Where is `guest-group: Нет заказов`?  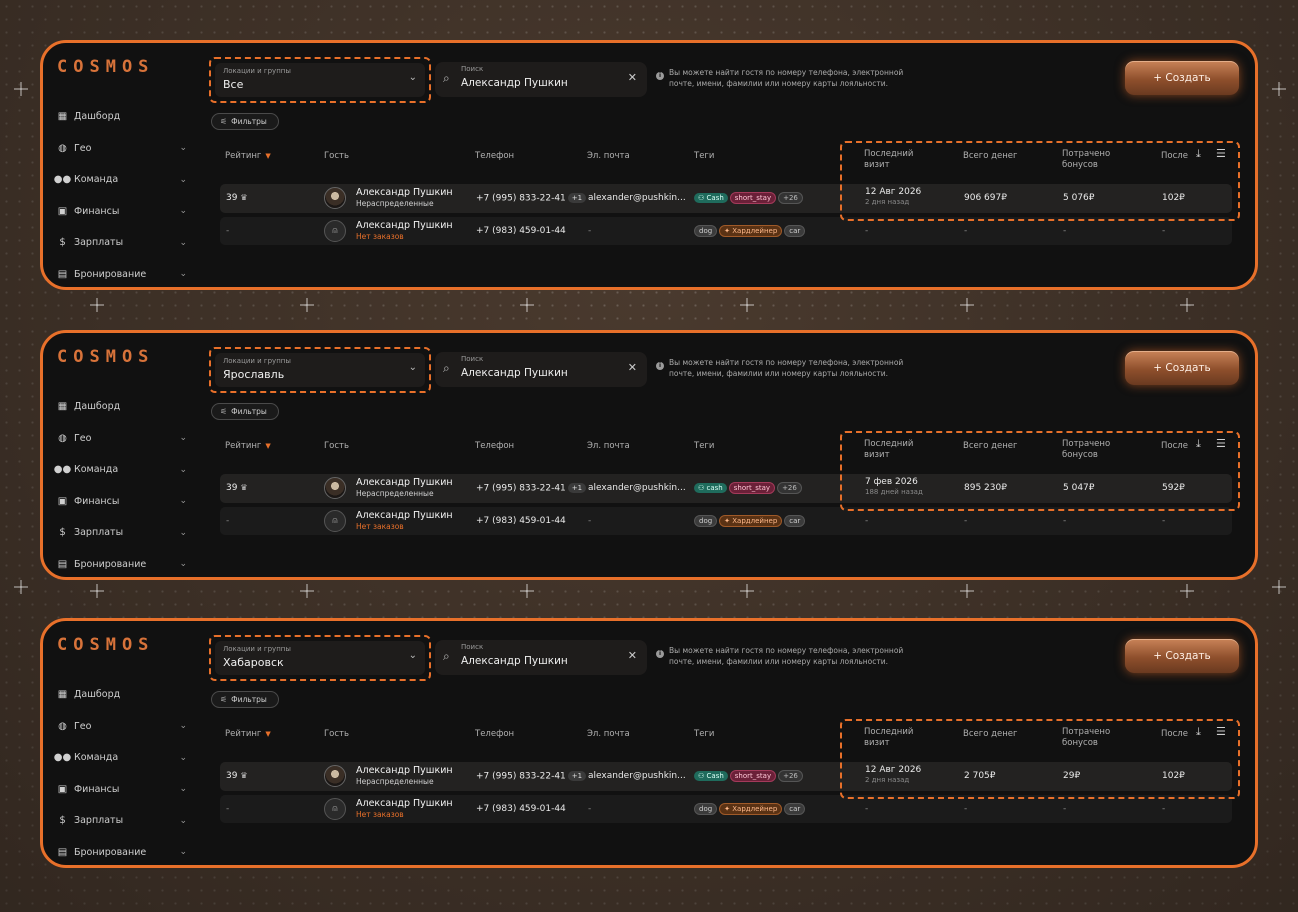
guest-group: Нет заказов is located at coordinates (380, 814).